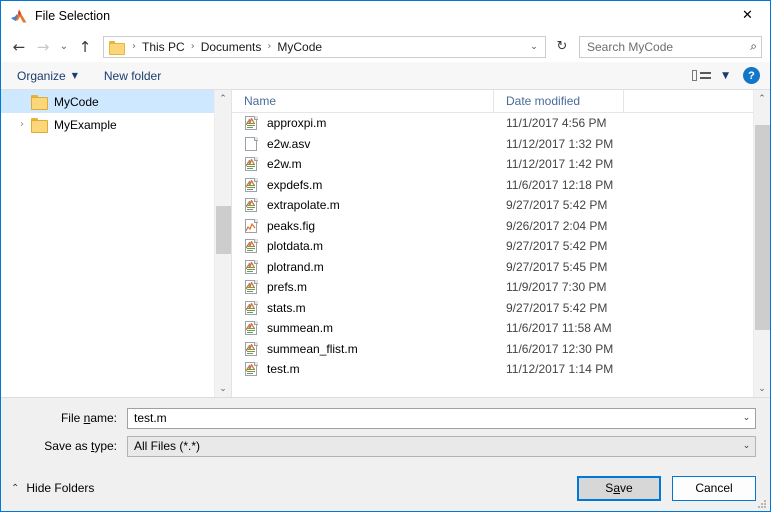 Image resolution: width=771 pixels, height=512 pixels. I want to click on table-row: approxpi.m 11/1/2017 4:56 PM, so click(492, 123).